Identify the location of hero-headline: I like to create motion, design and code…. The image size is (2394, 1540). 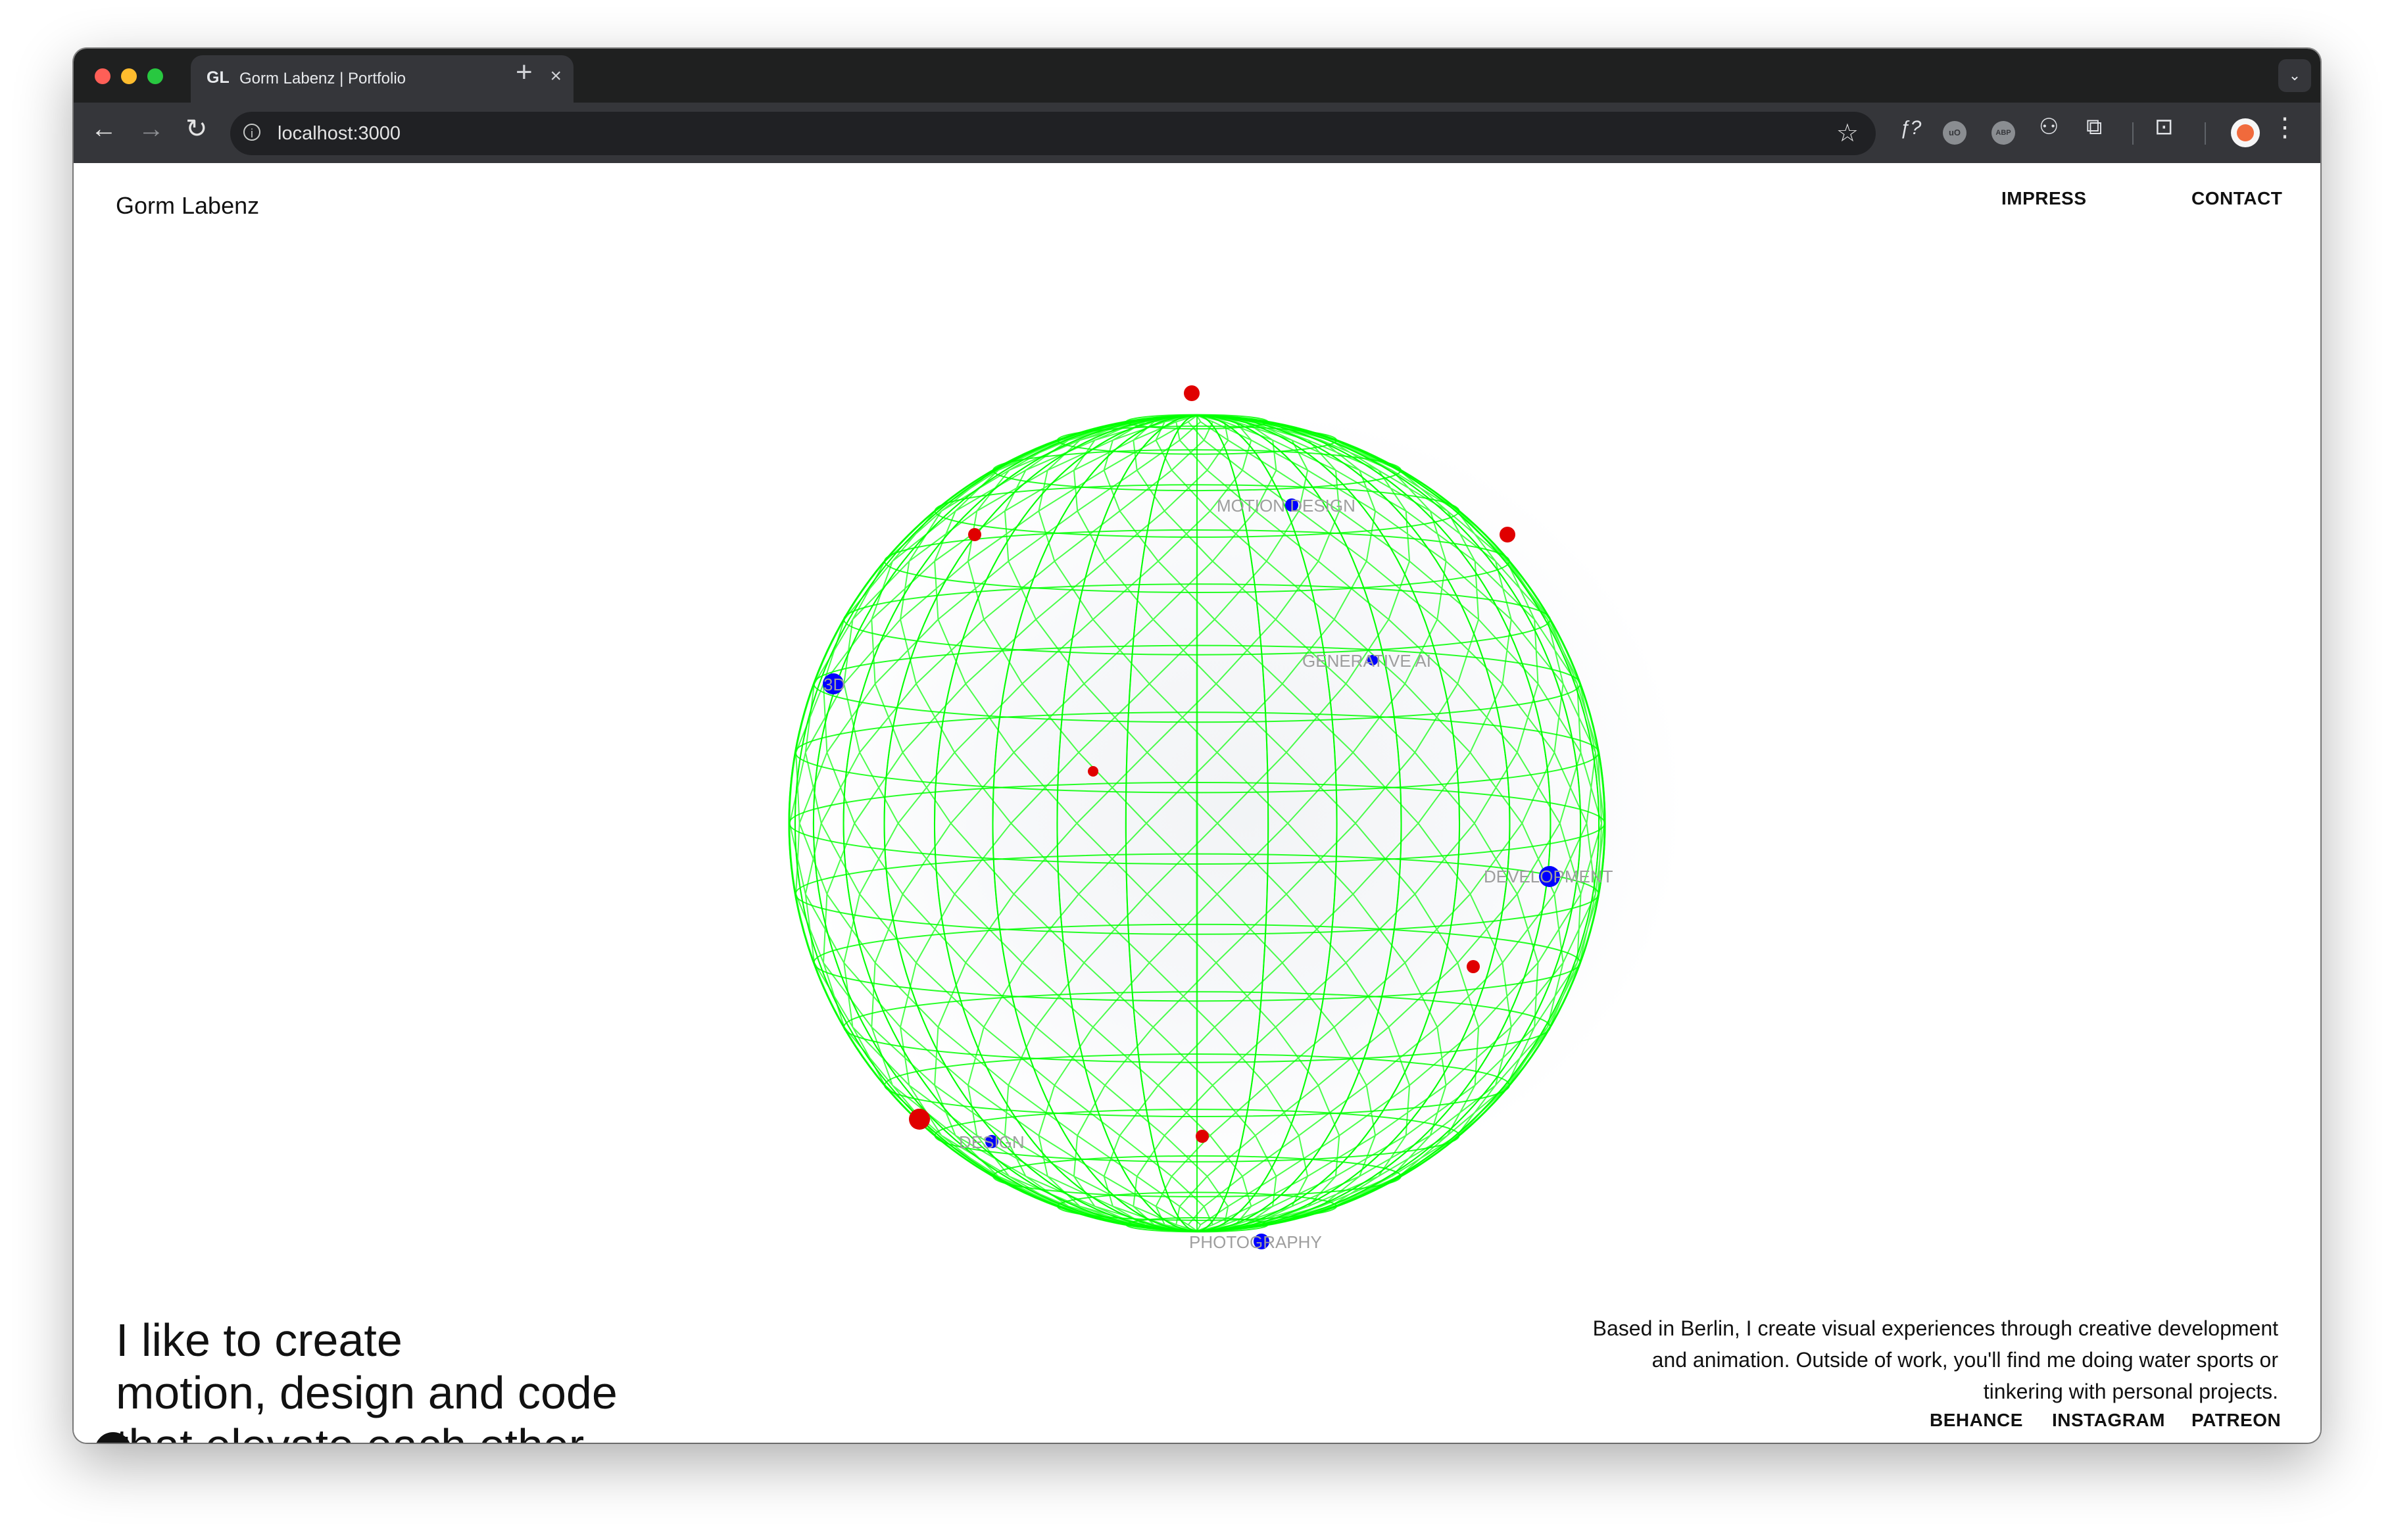
(367, 1378).